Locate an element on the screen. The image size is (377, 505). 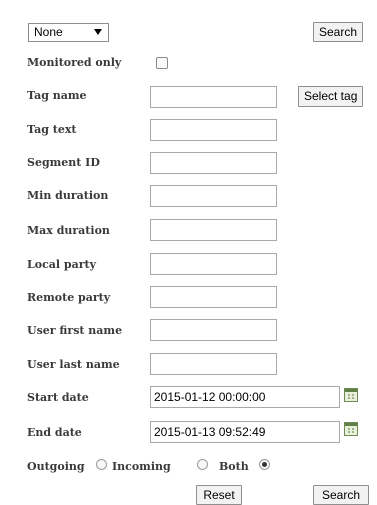
label-max-duration: Max duration is located at coordinates (68, 230).